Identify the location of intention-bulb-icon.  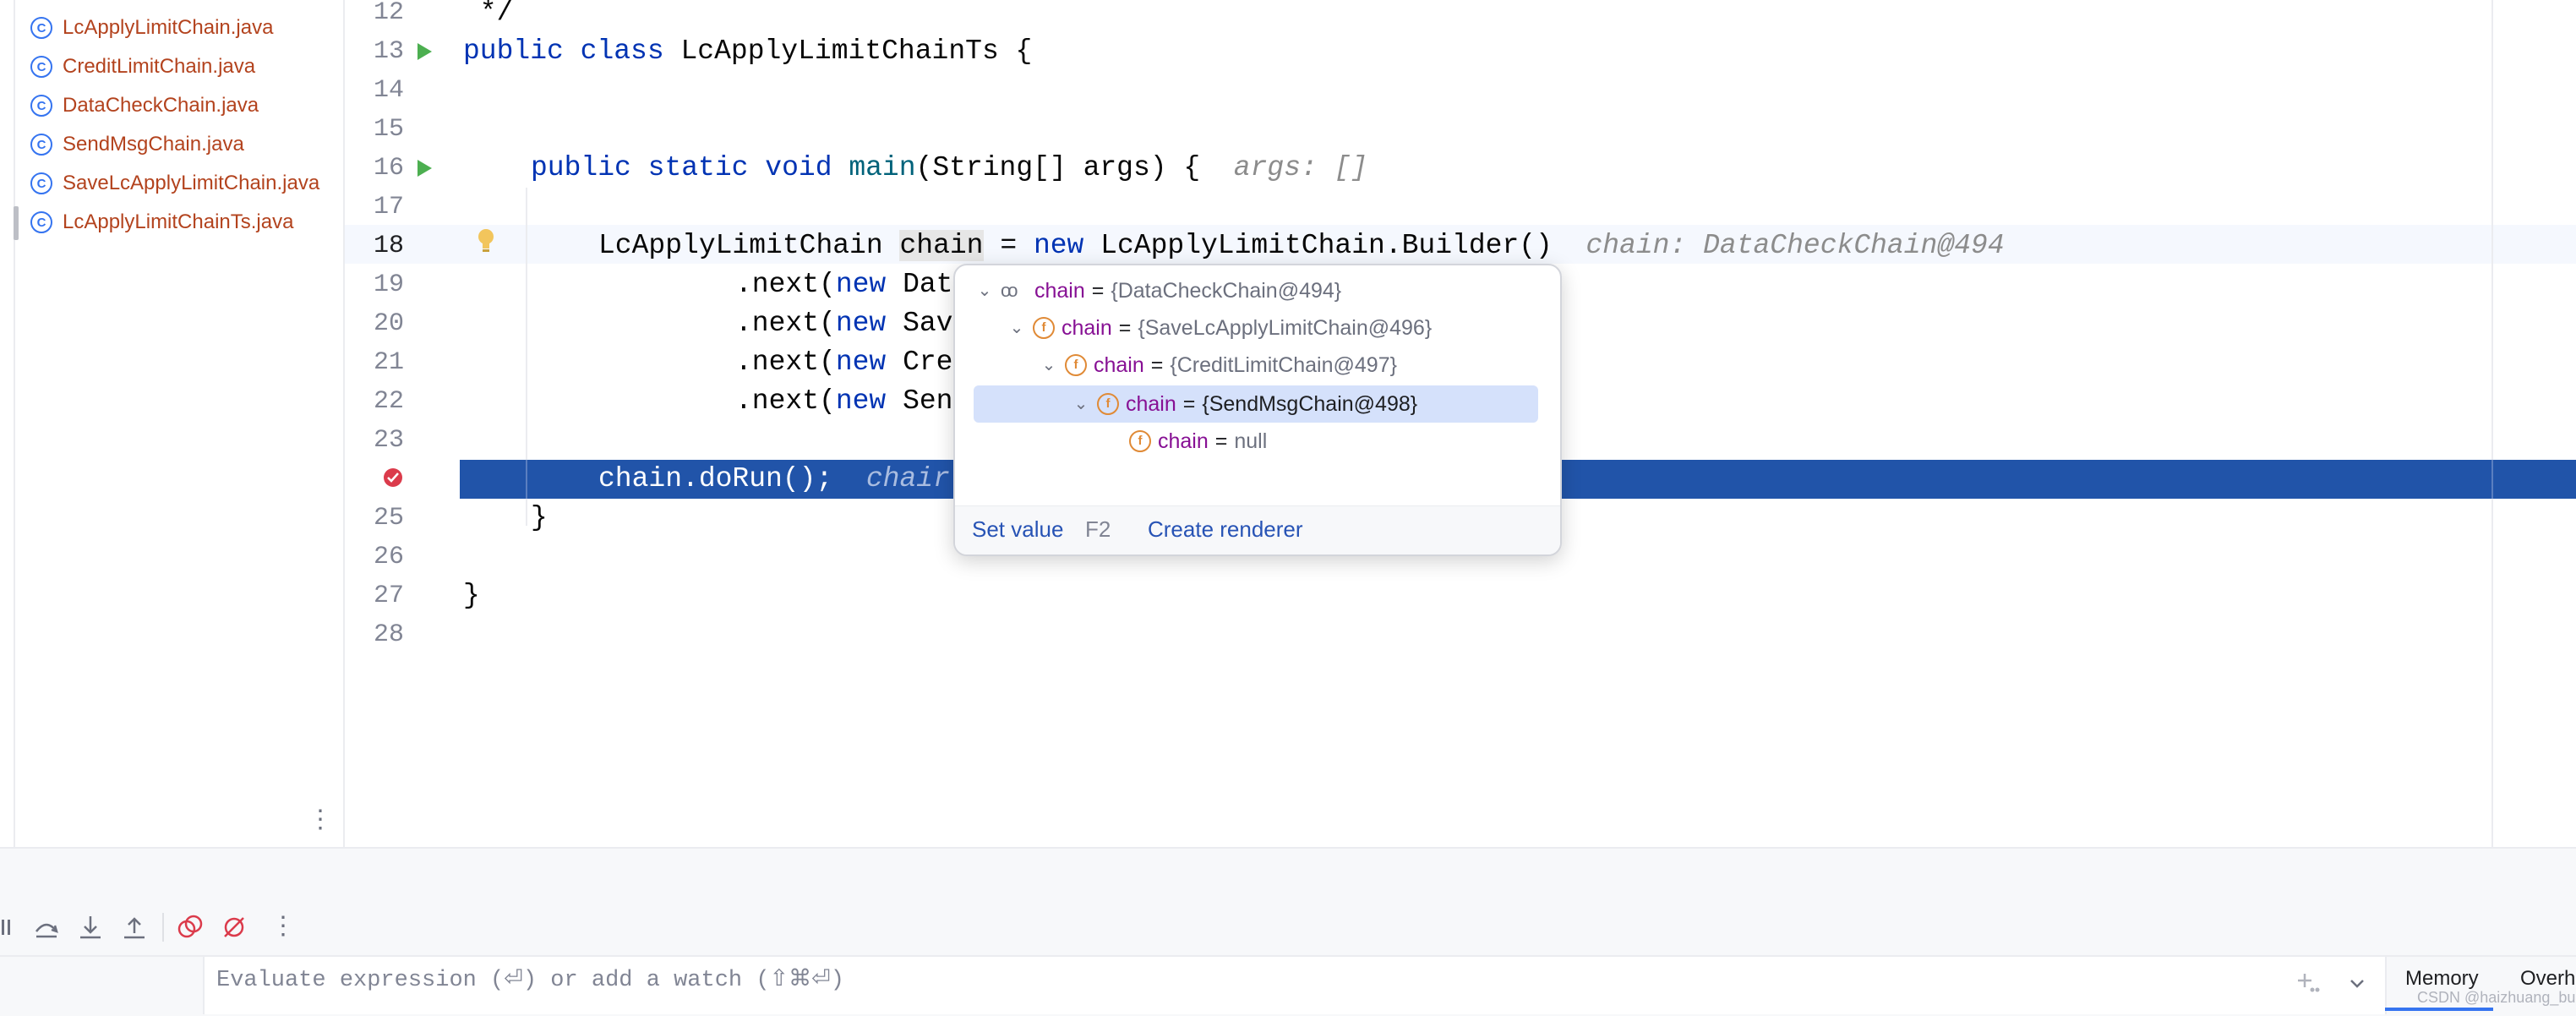
(486, 241).